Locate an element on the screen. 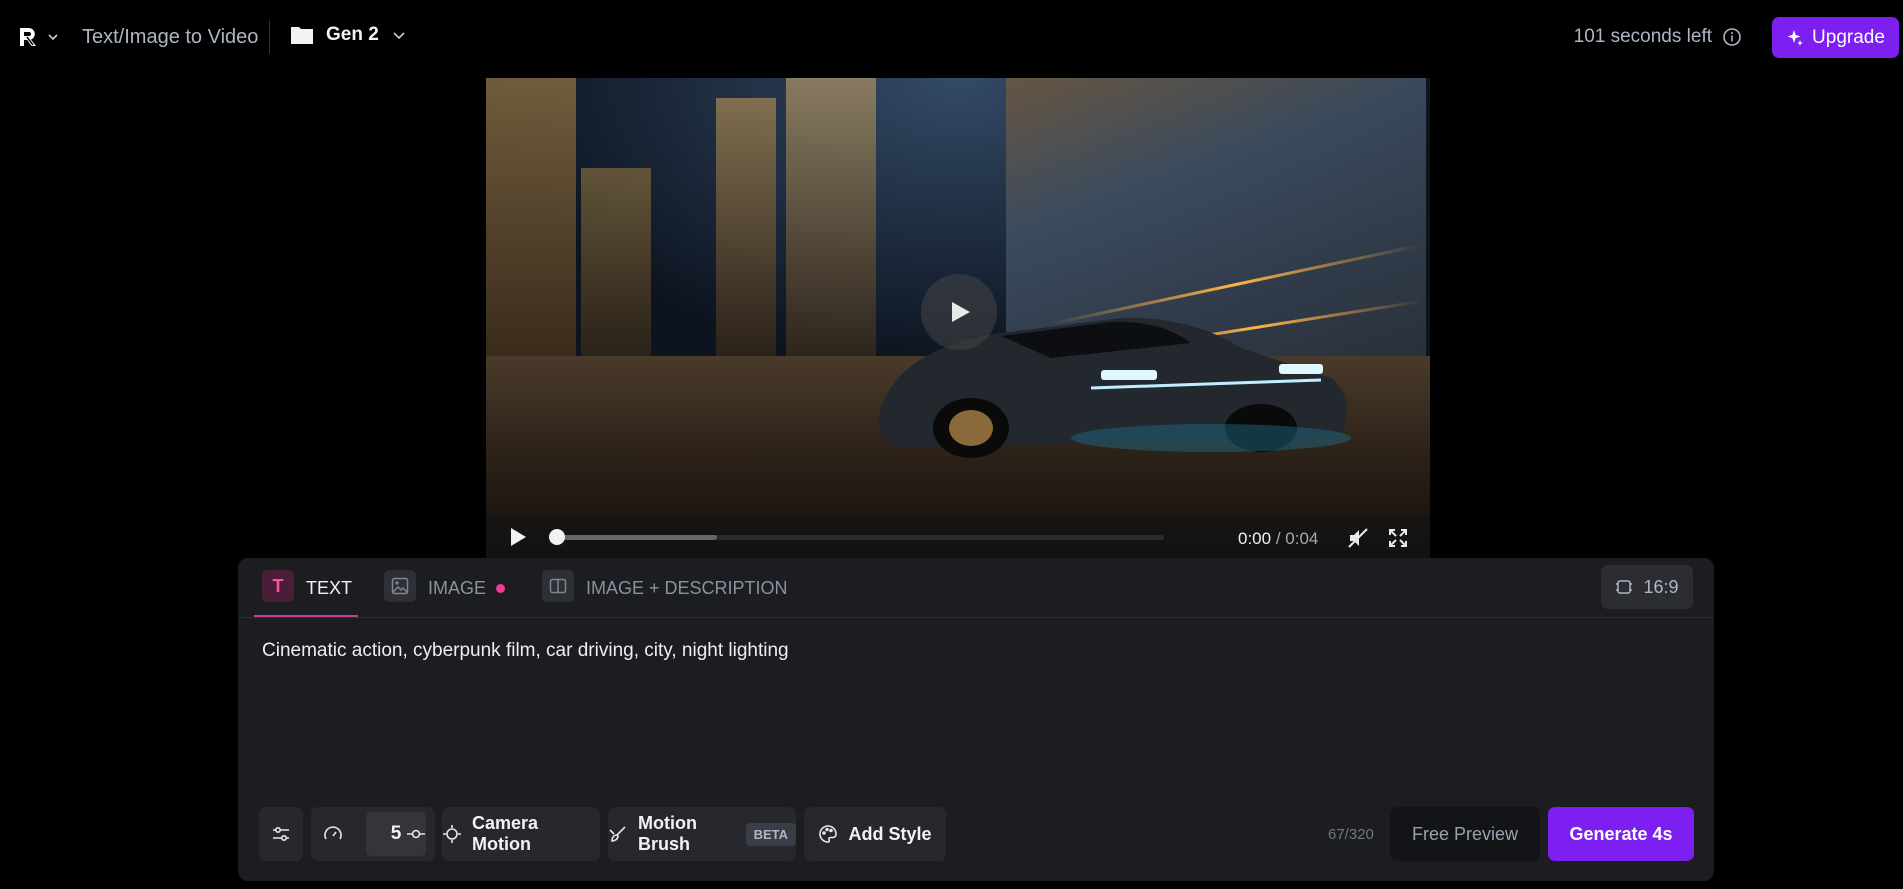 The height and width of the screenshot is (889, 1903). mute-icon is located at coordinates (1359, 538).